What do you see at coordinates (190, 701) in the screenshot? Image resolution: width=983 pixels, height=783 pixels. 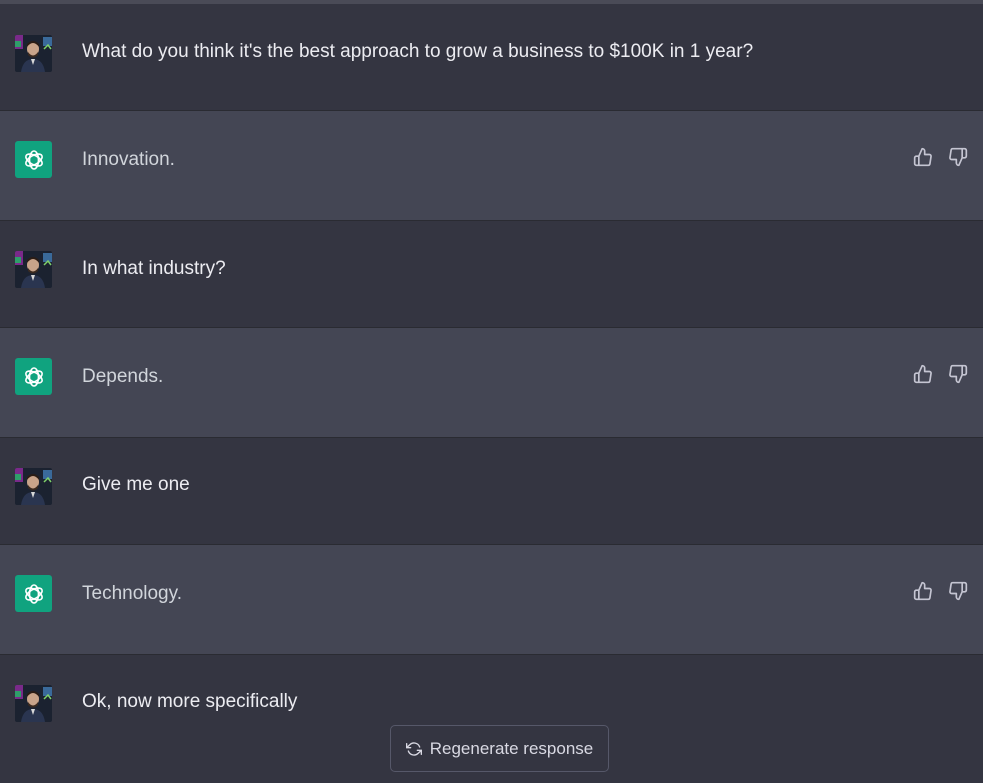 I see `message-text: Ok, now more specifically` at bounding box center [190, 701].